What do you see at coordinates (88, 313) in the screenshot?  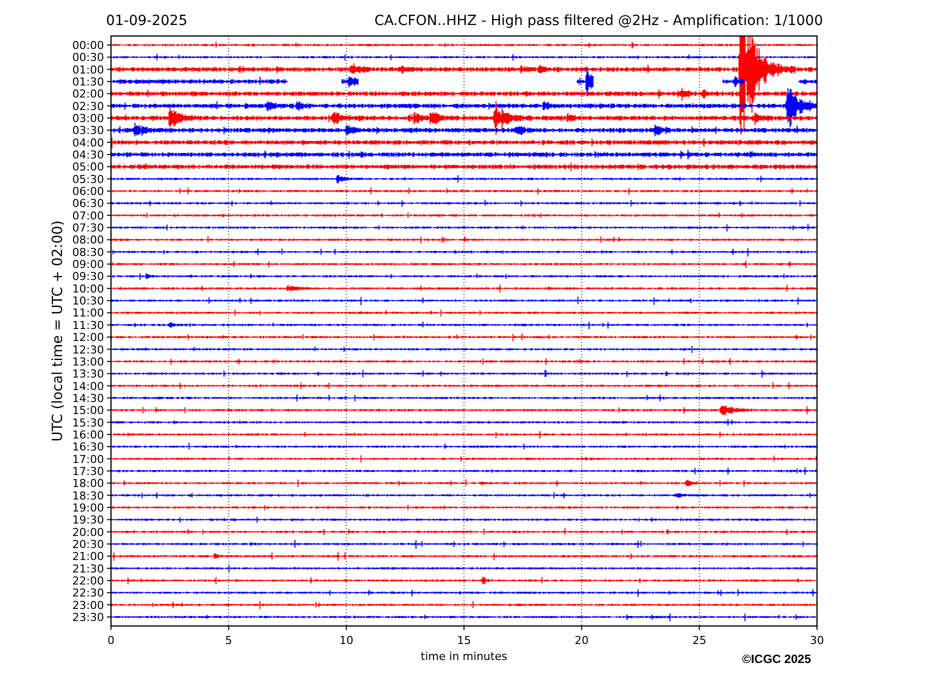 I see `time-label: 11:00` at bounding box center [88, 313].